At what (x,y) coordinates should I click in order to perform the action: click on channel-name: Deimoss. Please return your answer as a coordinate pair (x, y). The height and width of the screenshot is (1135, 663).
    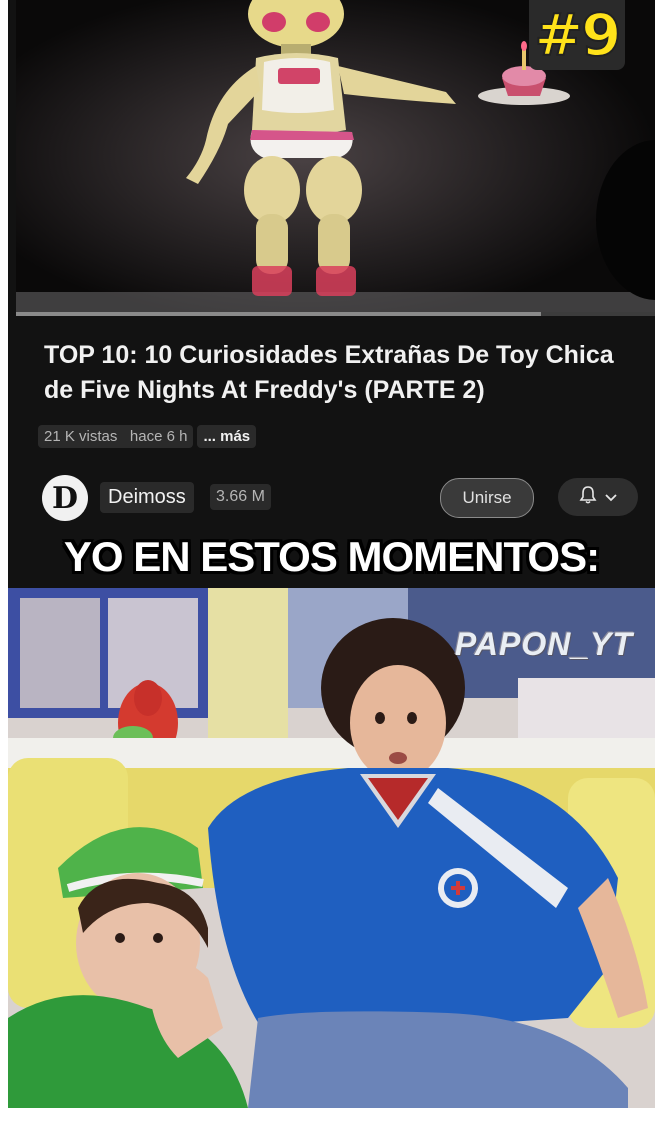
    Looking at the image, I should click on (147, 497).